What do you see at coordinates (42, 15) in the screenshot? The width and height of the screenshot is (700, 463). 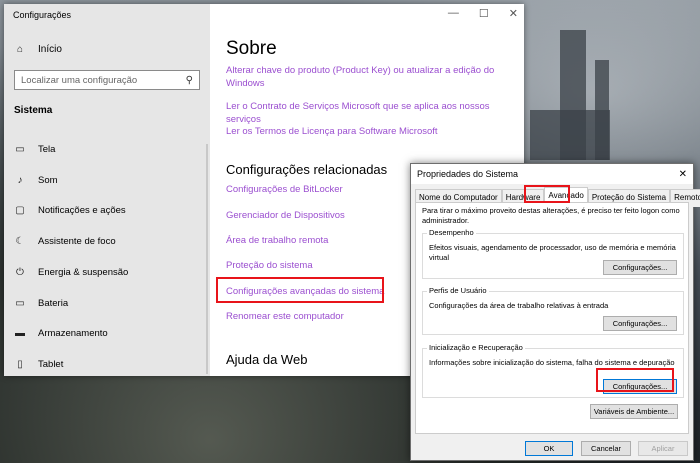 I see `settings-window-title: Configurações` at bounding box center [42, 15].